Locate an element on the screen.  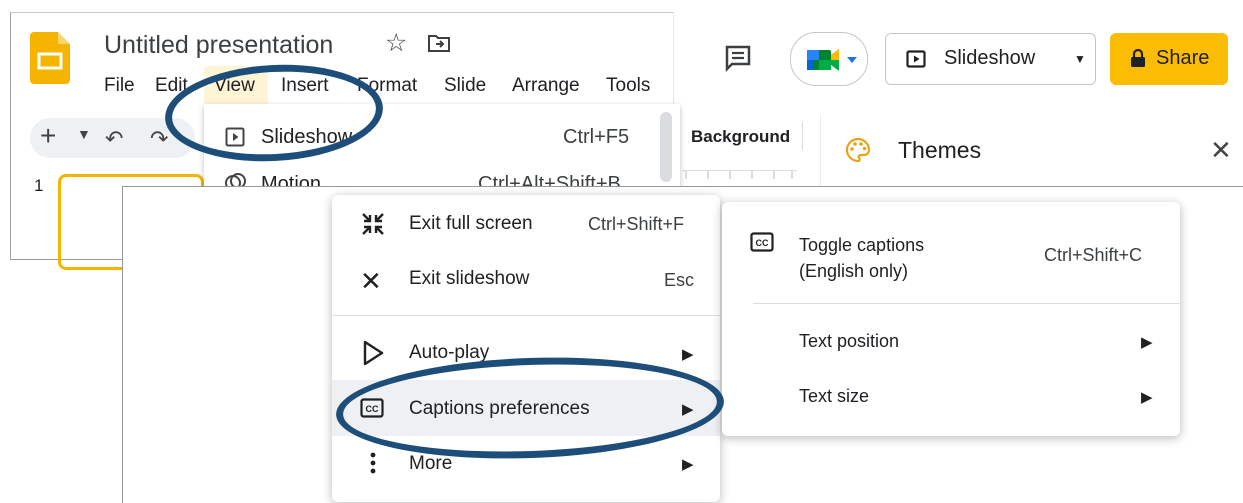
closed-captions-icon: CC is located at coordinates (762, 242).